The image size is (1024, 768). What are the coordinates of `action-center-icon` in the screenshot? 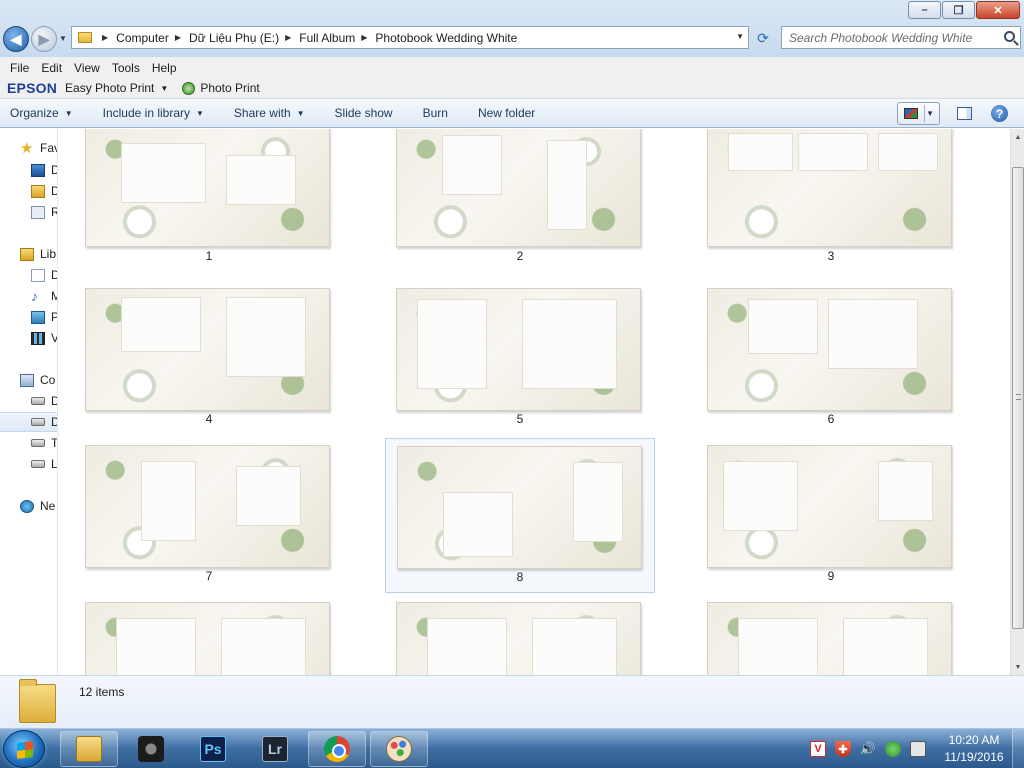 It's located at (918, 749).